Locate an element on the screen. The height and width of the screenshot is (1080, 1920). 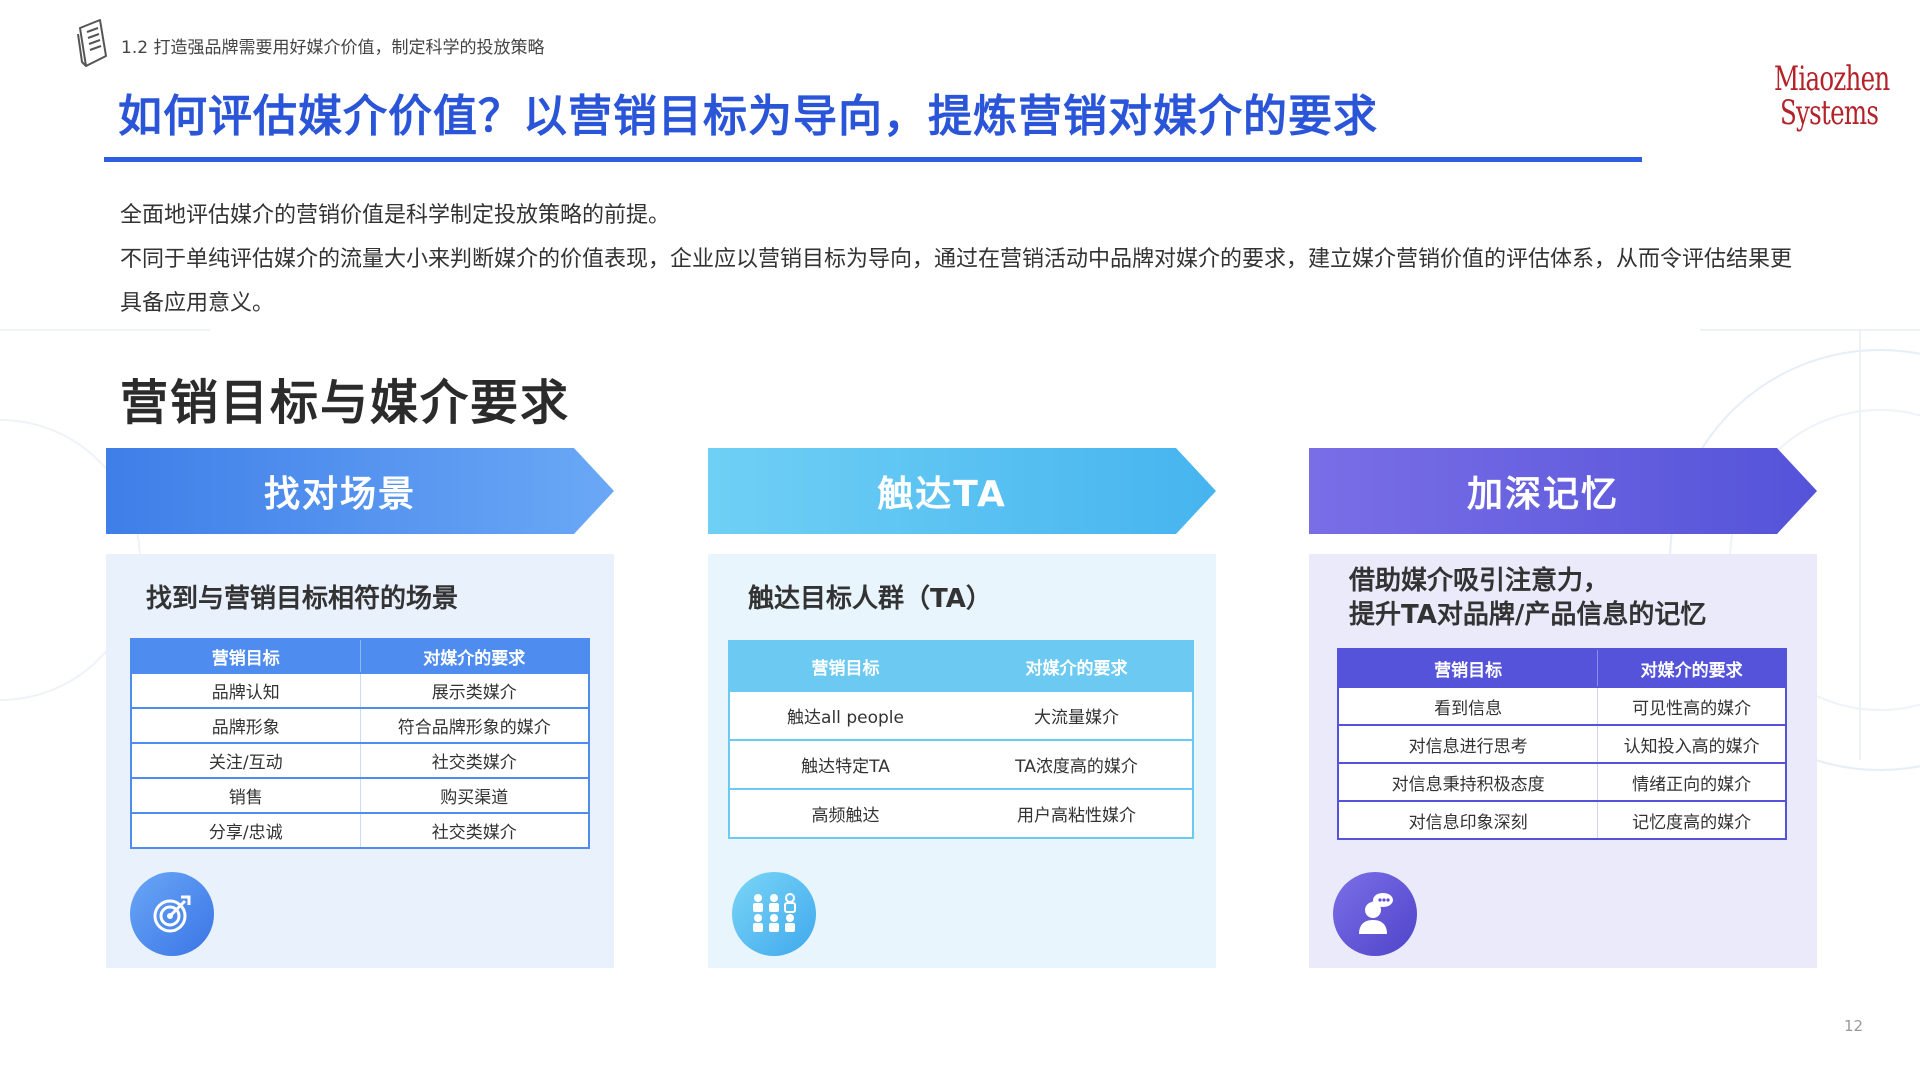
table-row: 对信息秉持积极态度 情绪正向的媒介 is located at coordinates (1562, 782).